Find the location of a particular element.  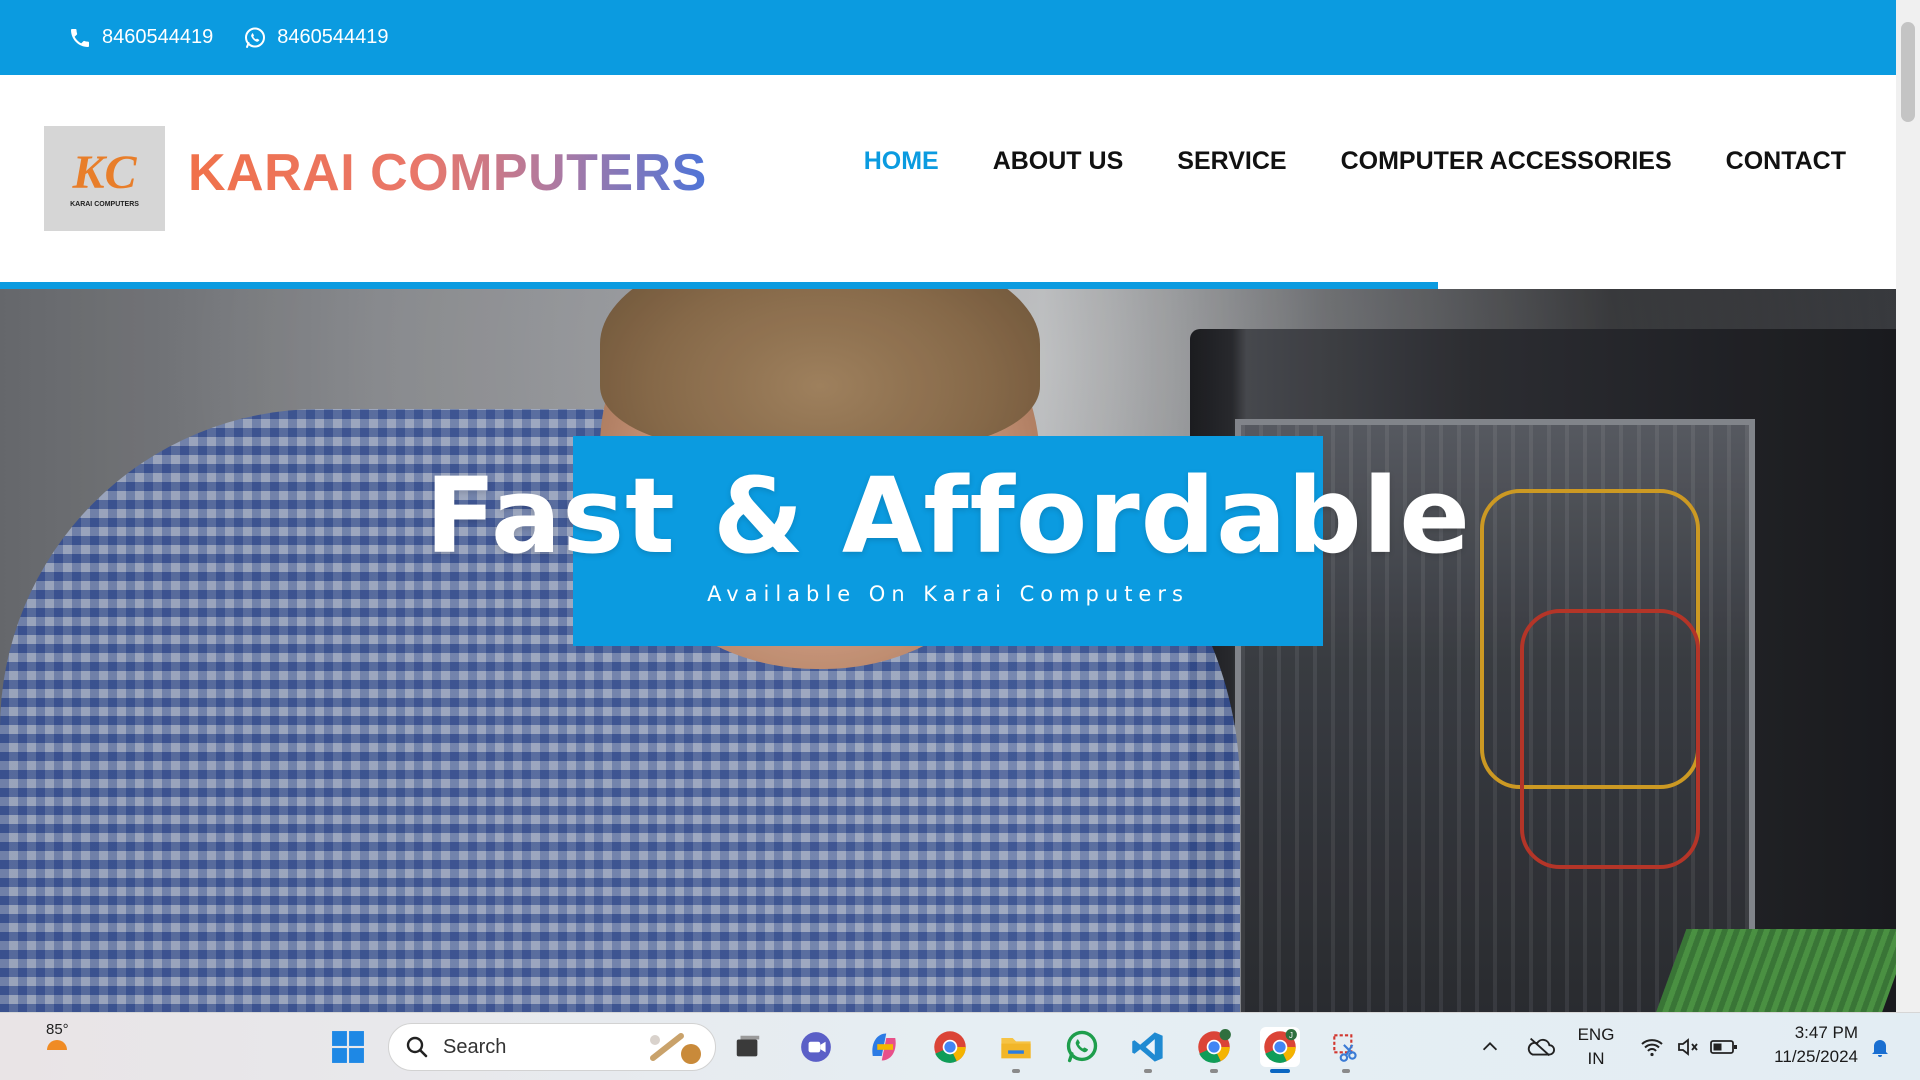

weather-sun-icon is located at coordinates (57, 1045).